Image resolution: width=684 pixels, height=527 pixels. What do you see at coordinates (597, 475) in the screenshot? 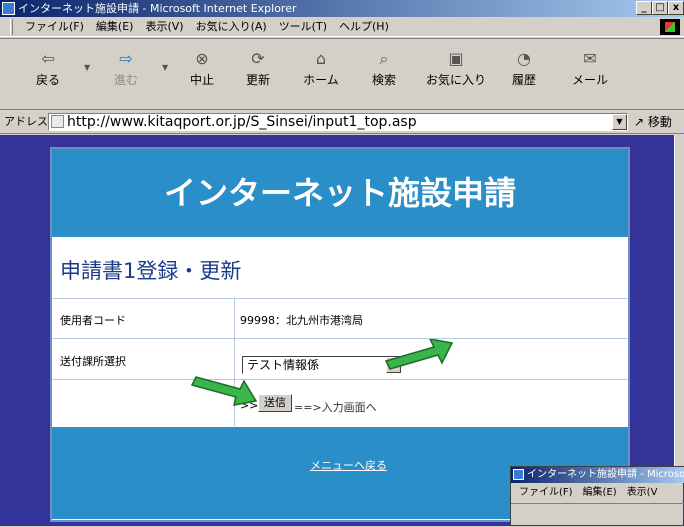
I see `inset-title-bar: インターネット施設申請 - Microso` at bounding box center [597, 475].